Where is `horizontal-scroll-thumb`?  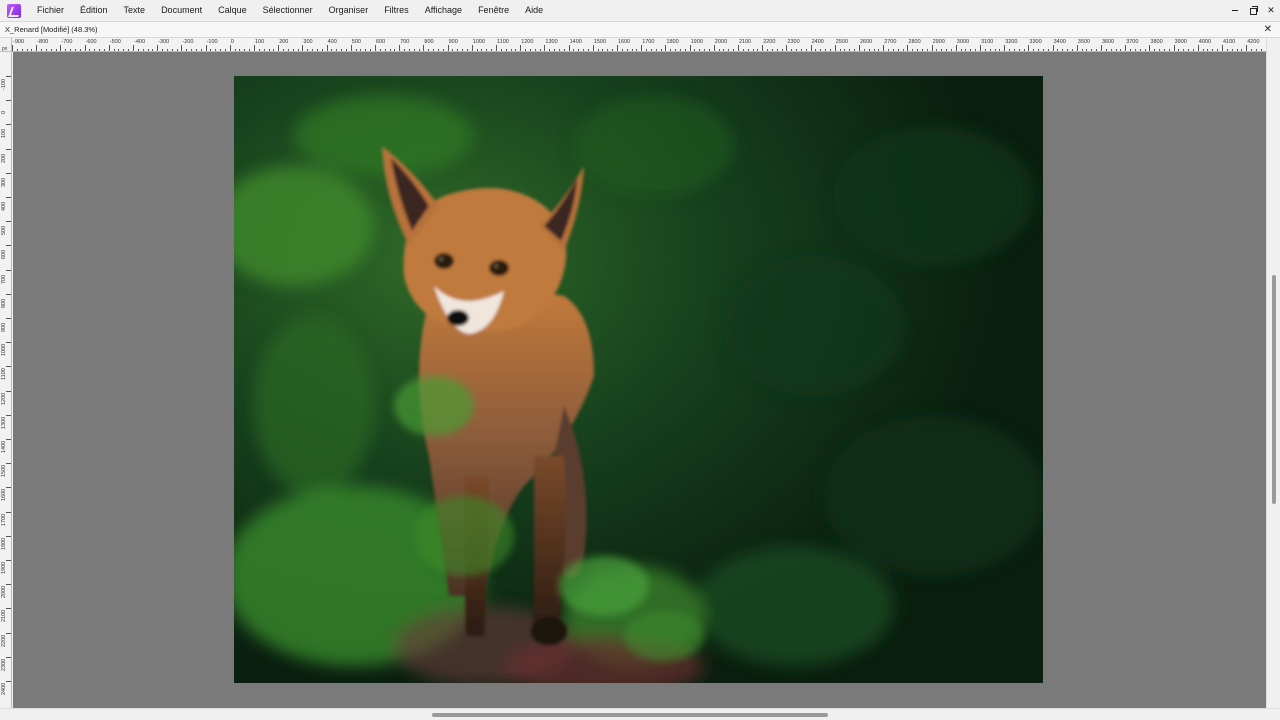 horizontal-scroll-thumb is located at coordinates (630, 715).